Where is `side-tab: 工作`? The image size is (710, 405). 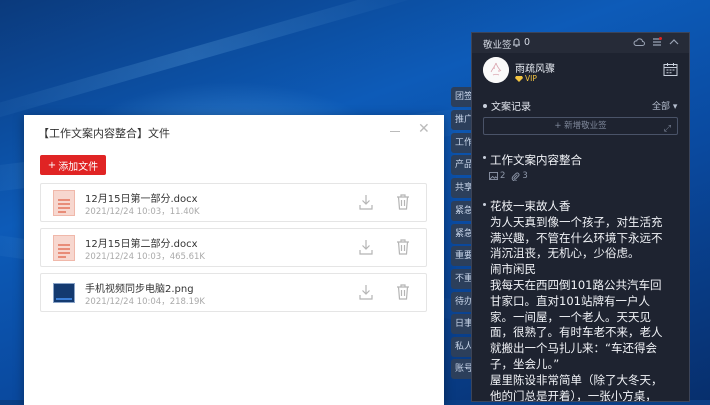 side-tab: 工作 is located at coordinates (462, 143).